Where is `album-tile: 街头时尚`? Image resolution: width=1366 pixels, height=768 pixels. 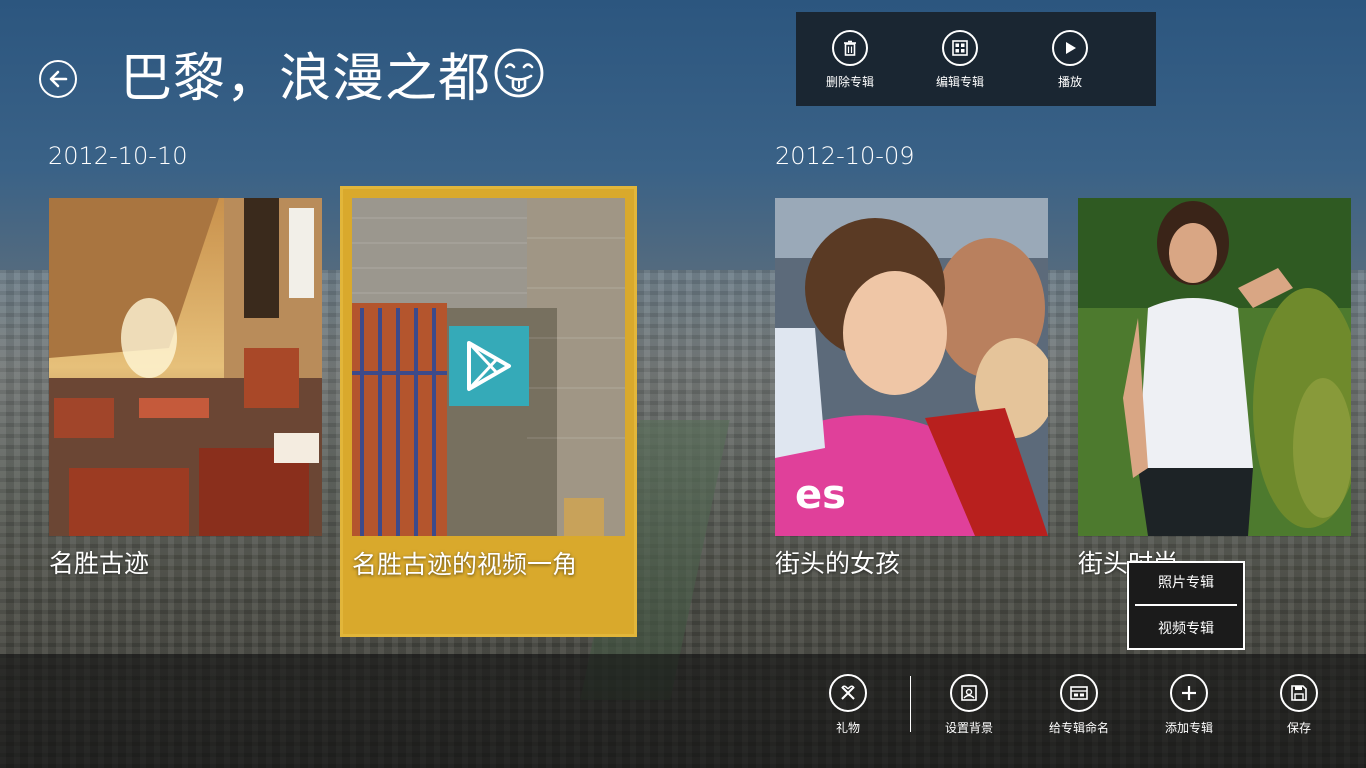 album-tile: 街头时尚 is located at coordinates (1214, 393).